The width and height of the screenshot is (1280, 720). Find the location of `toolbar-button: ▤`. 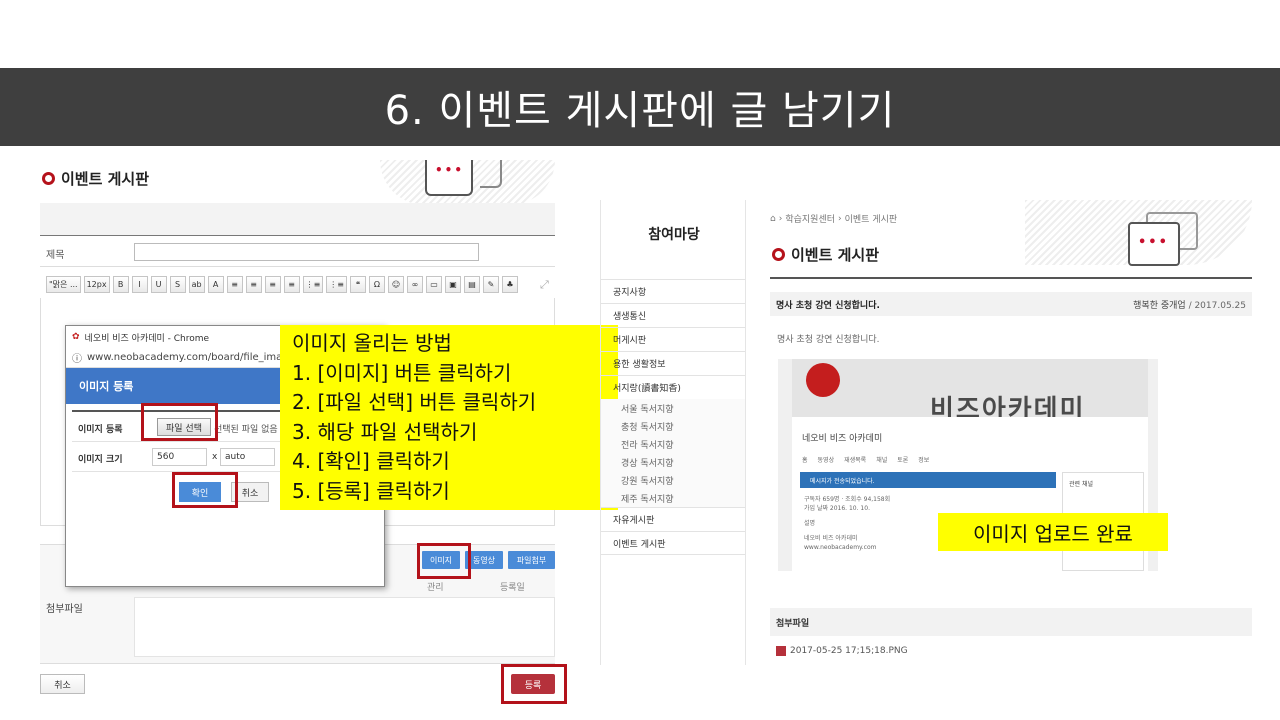

toolbar-button: ▤ is located at coordinates (471, 284).